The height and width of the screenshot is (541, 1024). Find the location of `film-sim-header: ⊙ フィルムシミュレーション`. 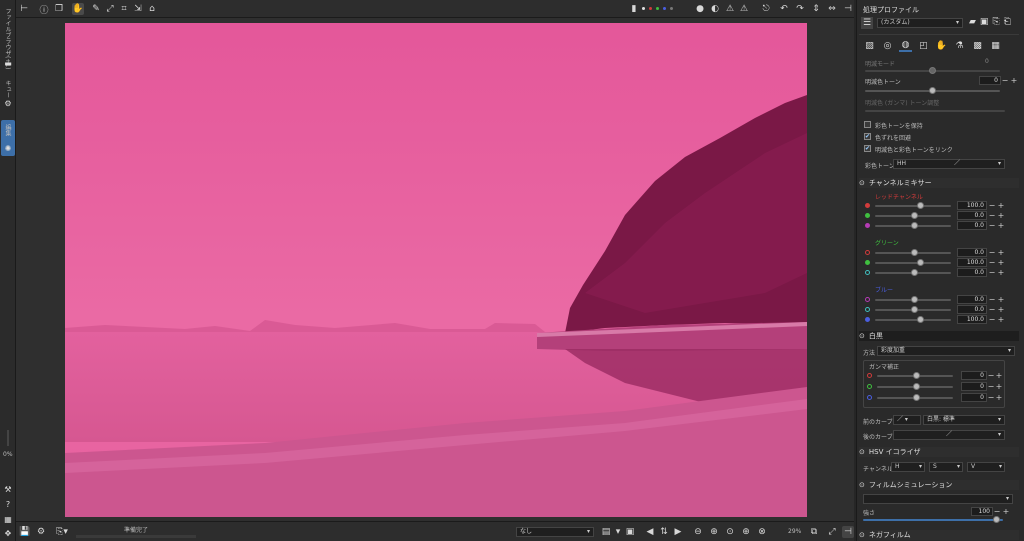

film-sim-header: ⊙ フィルムシミュレーション is located at coordinates (939, 485).